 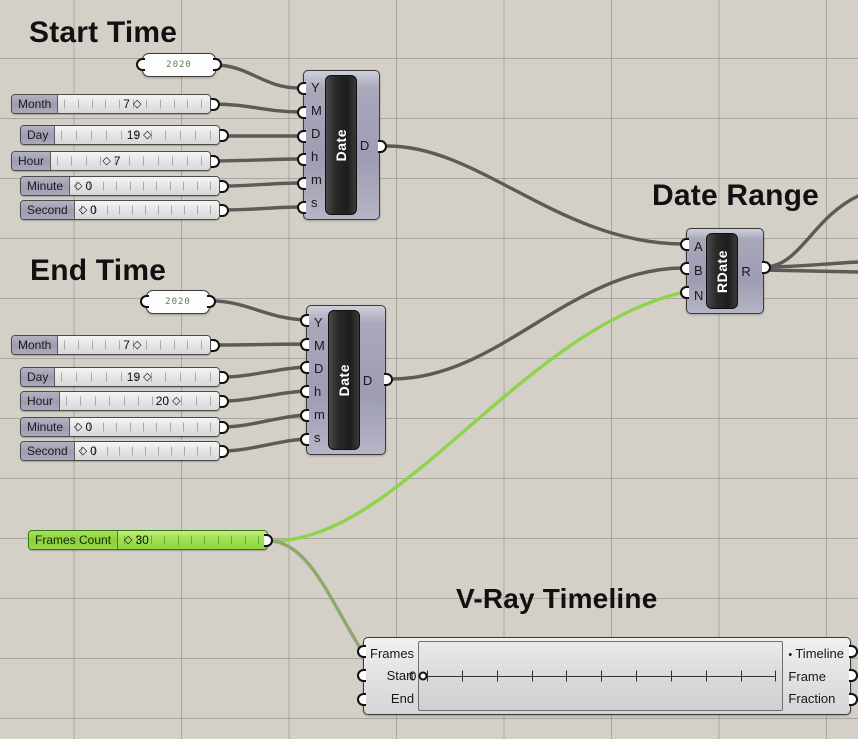 I want to click on panel-start-year: 2020, so click(x=179, y=65).